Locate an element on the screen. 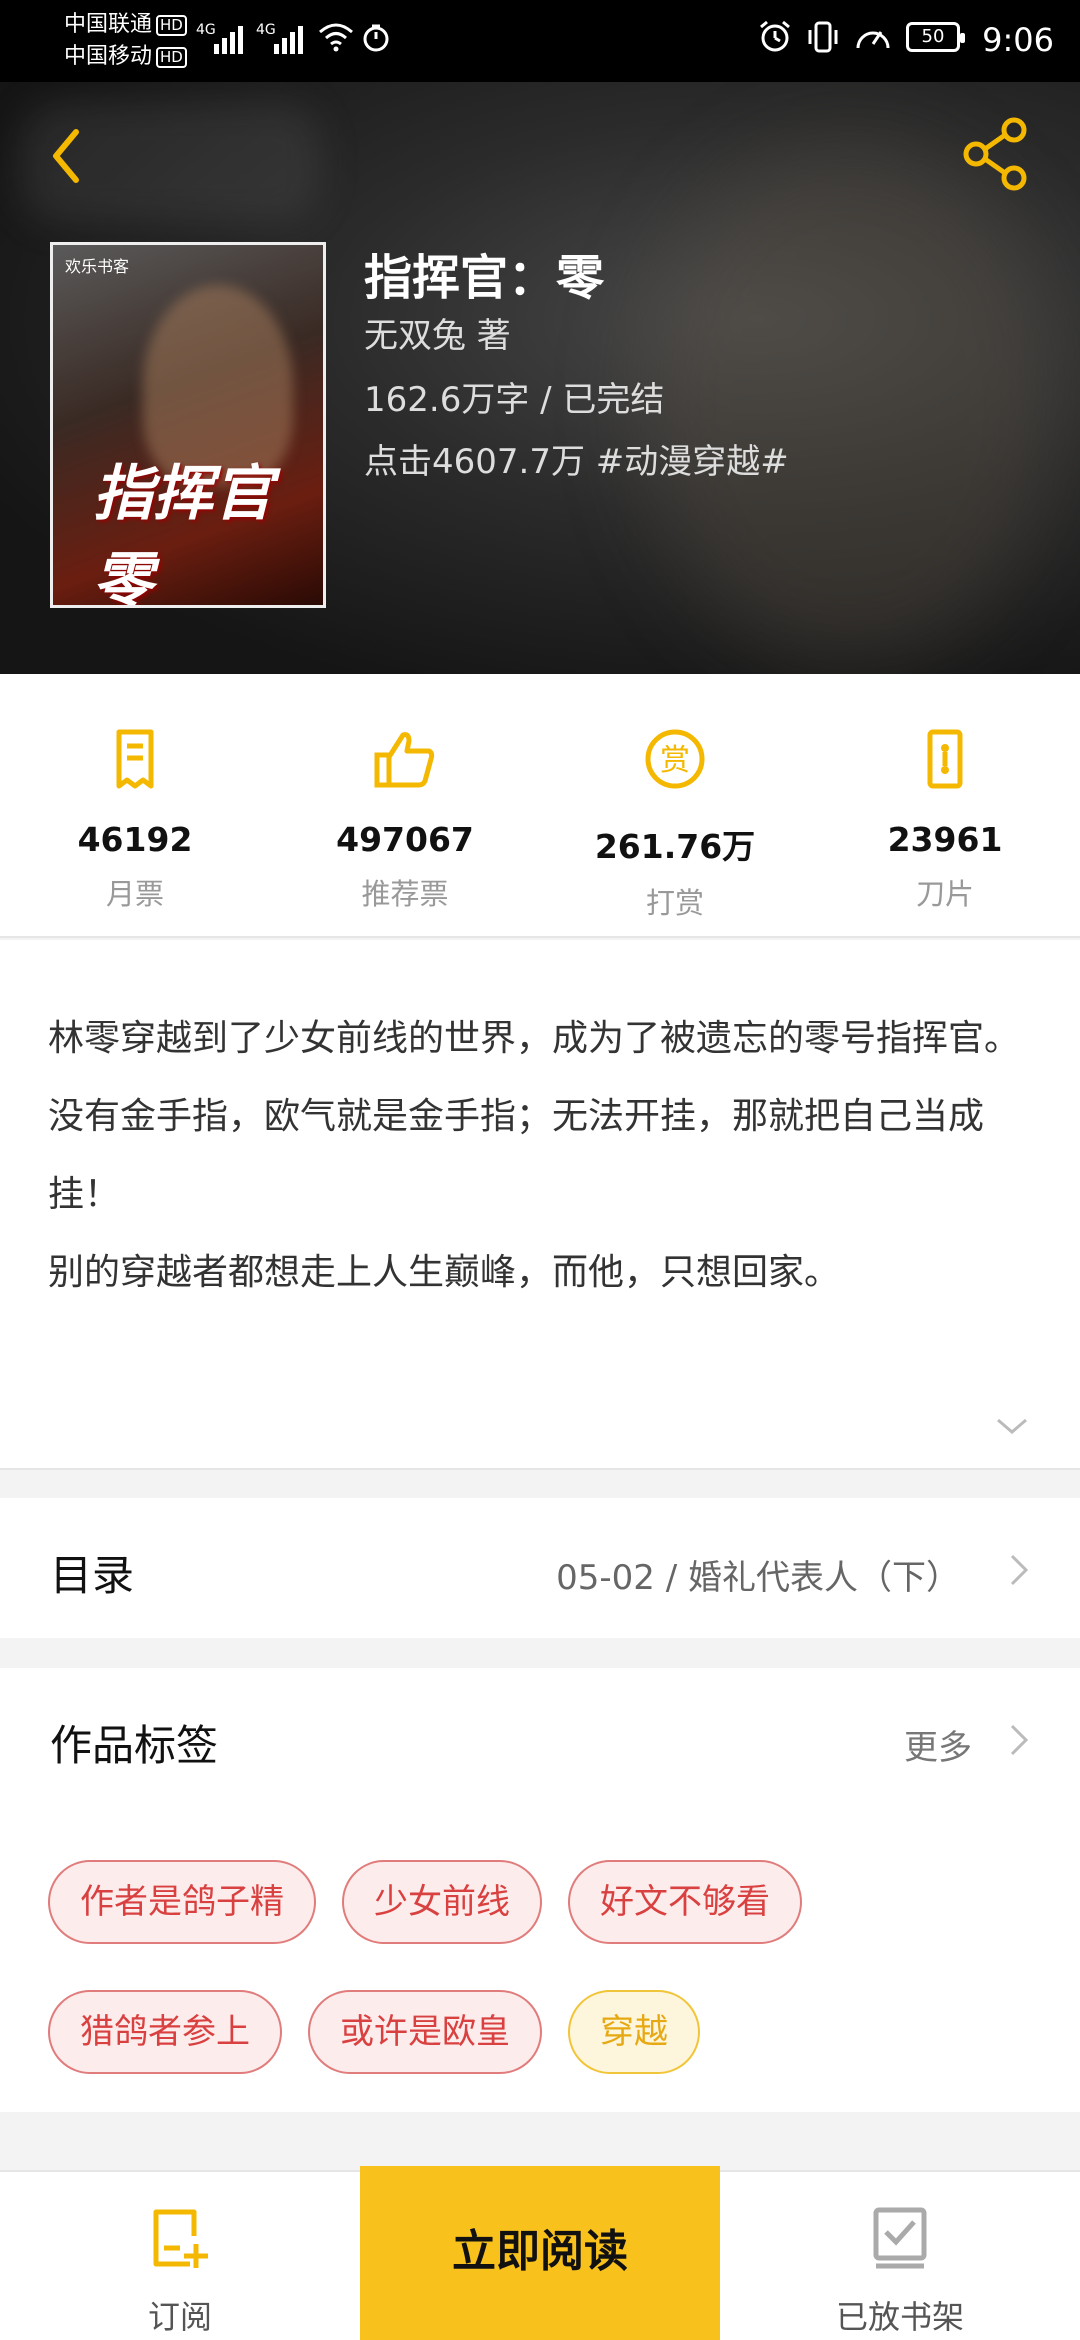  bottom-action-bar: 订阅 立即阅读 已放书架 is located at coordinates (540, 2253).